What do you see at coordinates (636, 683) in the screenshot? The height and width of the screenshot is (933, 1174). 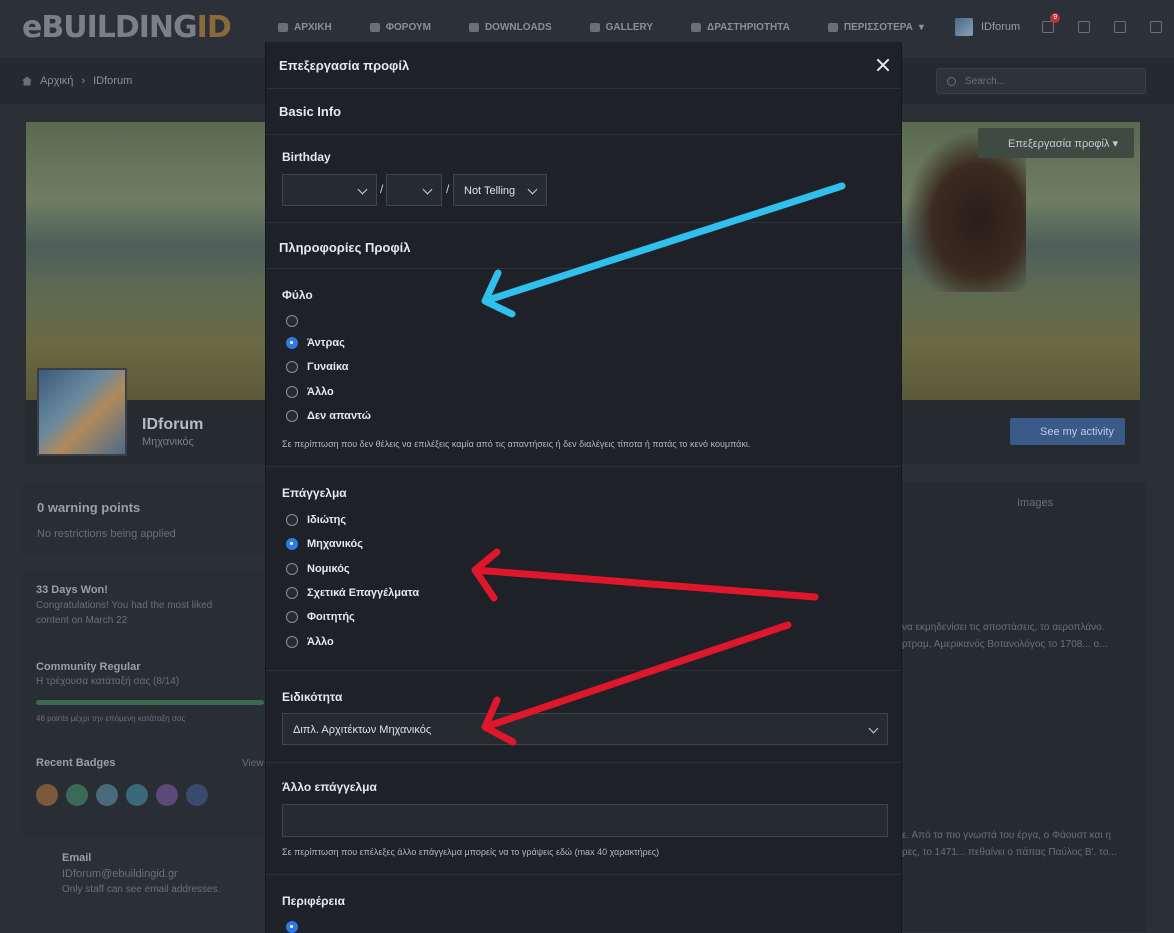 I see `red-arrow-lower` at bounding box center [636, 683].